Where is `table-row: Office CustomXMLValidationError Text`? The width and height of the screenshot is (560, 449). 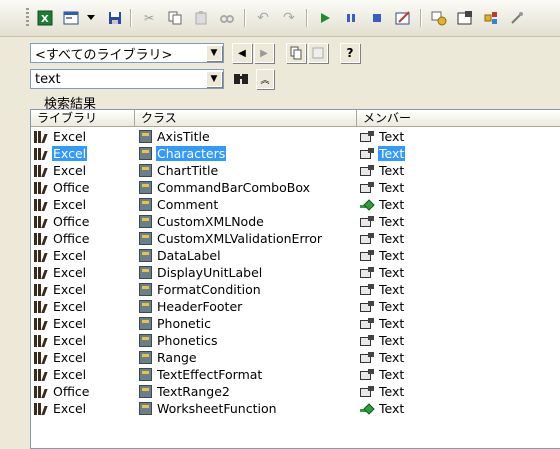
table-row: Office CustomXMLValidationError Text is located at coordinates (295, 238).